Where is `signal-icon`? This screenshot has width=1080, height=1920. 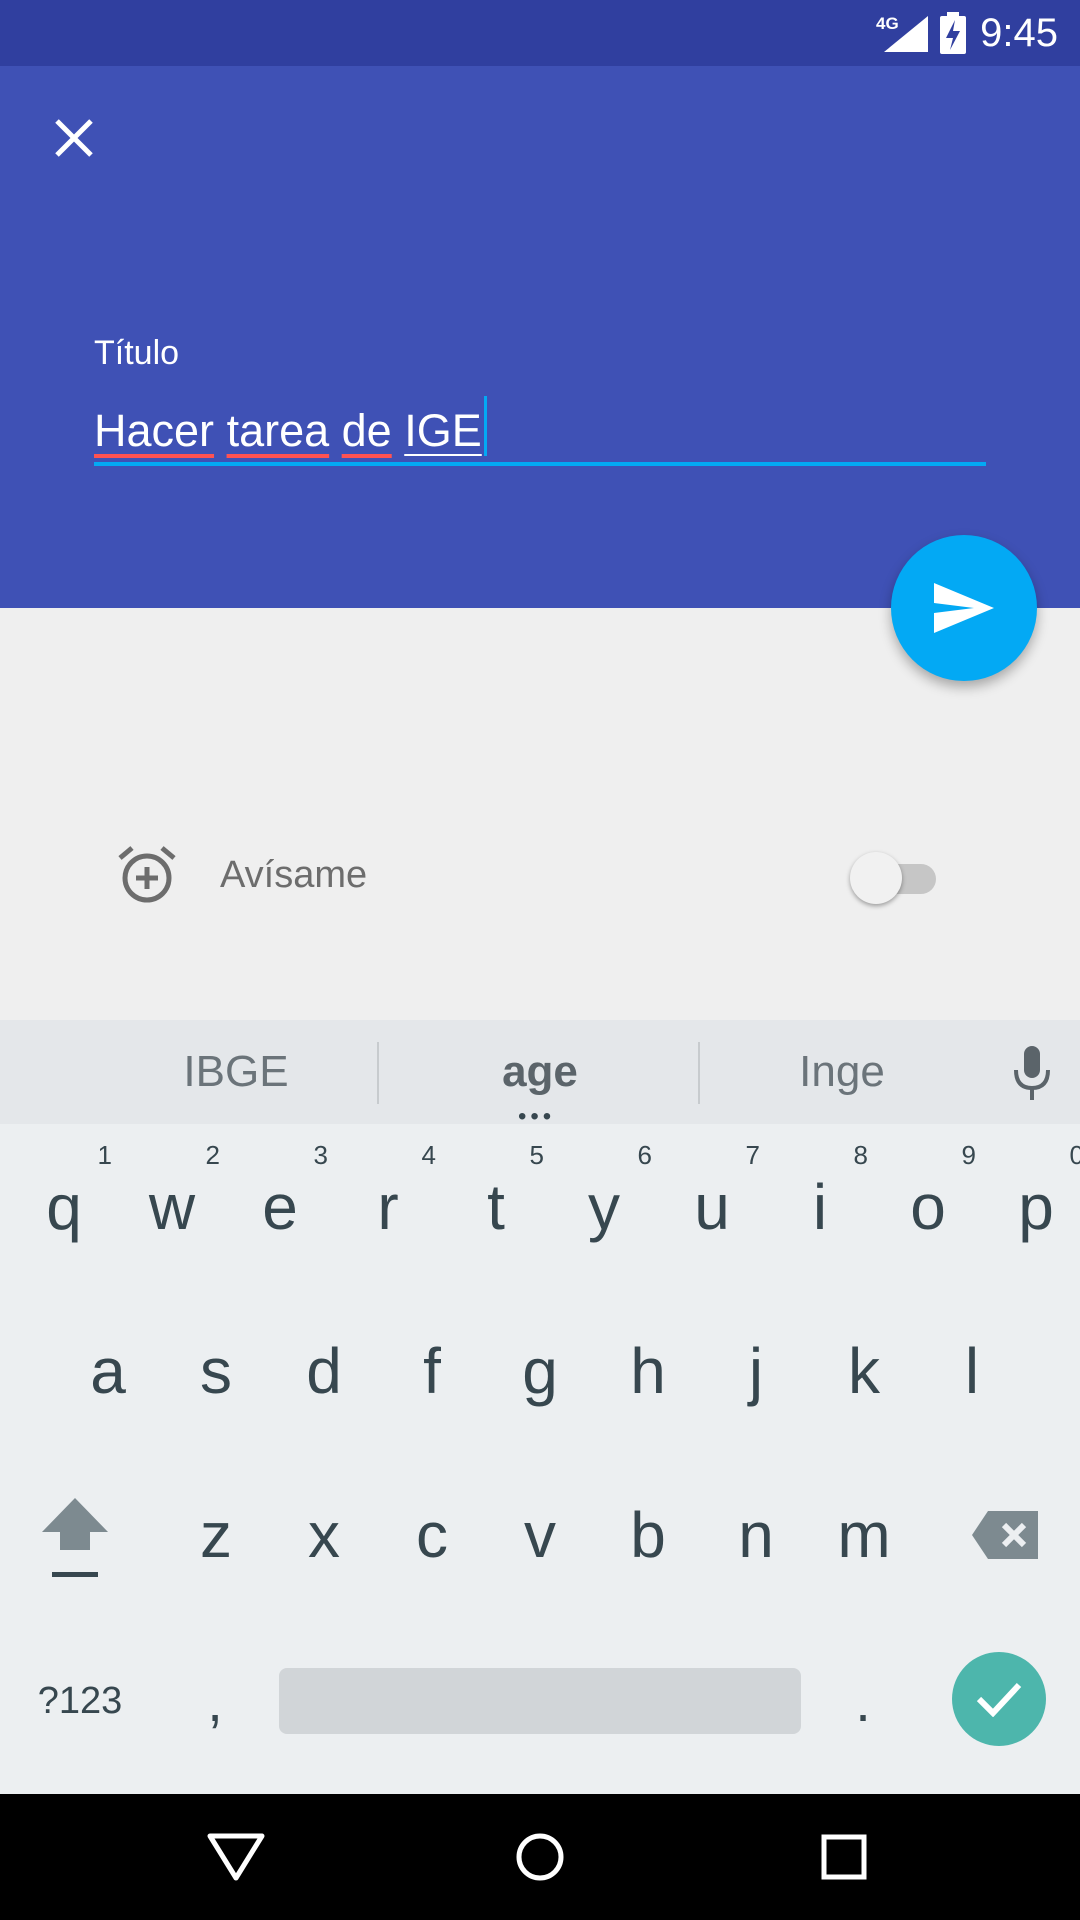 signal-icon is located at coordinates (906, 34).